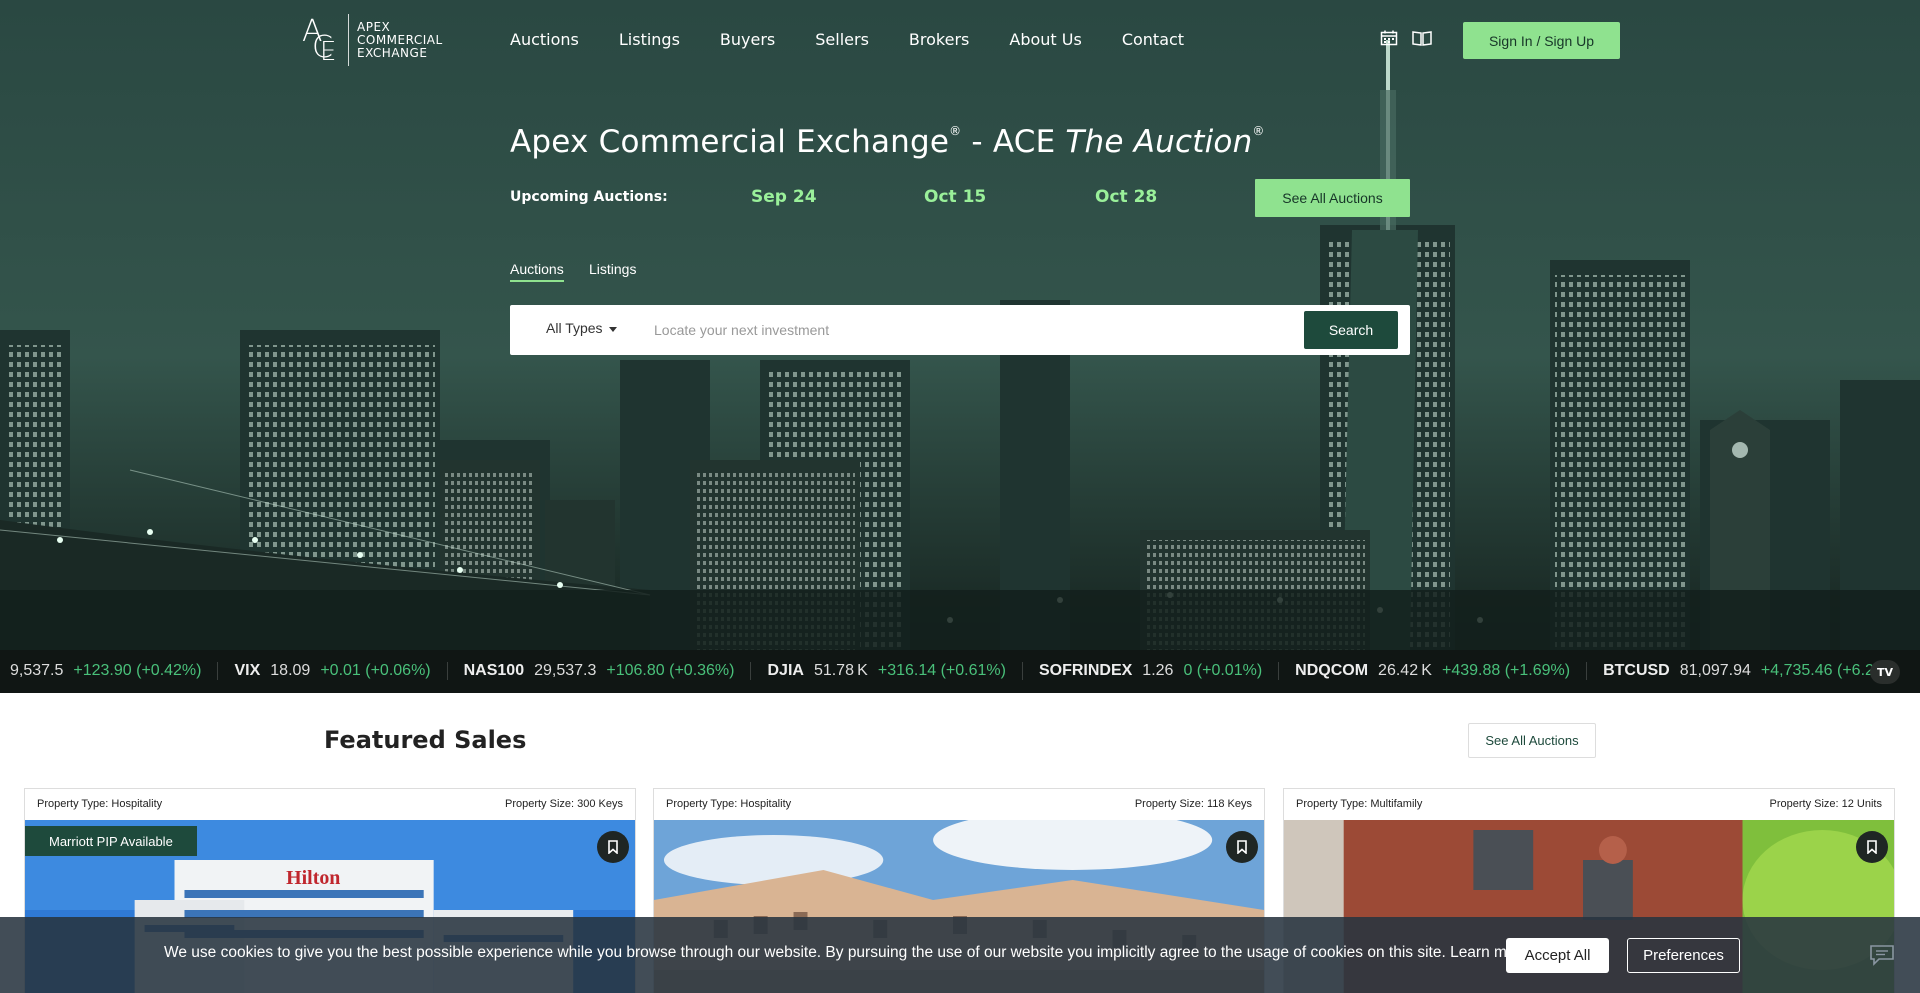 The width and height of the screenshot is (1920, 993). What do you see at coordinates (1159, 142) in the screenshot?
I see `hero-title-italic: The Auction` at bounding box center [1159, 142].